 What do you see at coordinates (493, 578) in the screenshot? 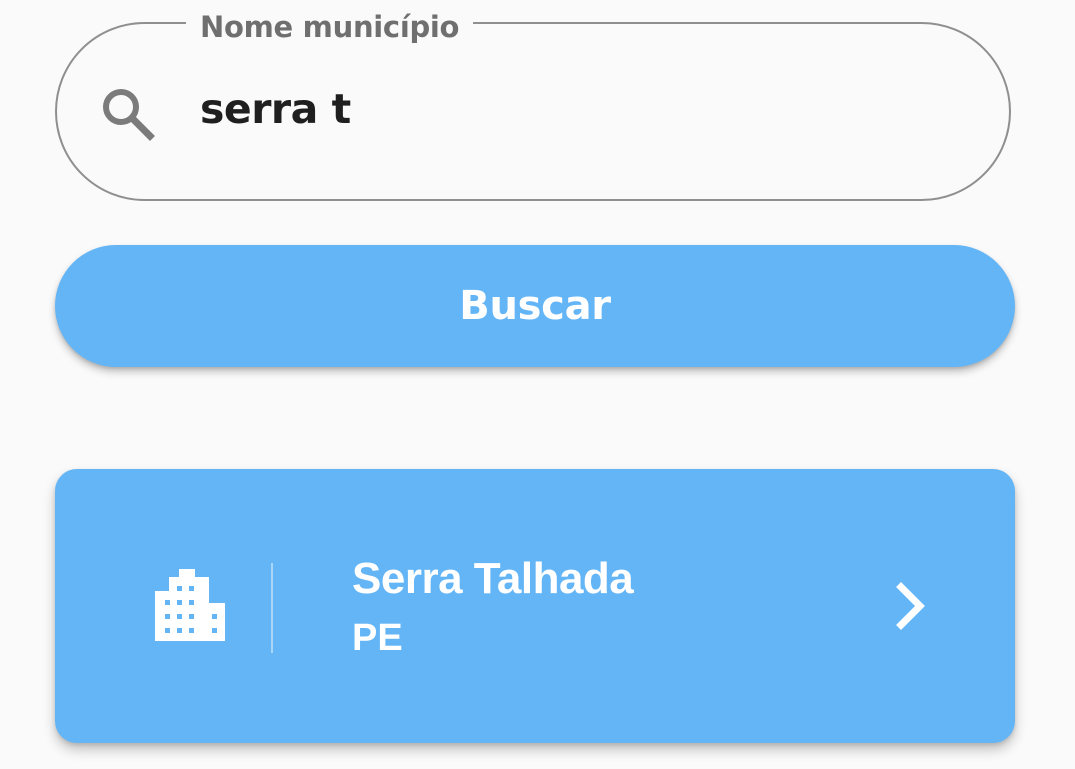
I see `result-city-name: Serra Talhada` at bounding box center [493, 578].